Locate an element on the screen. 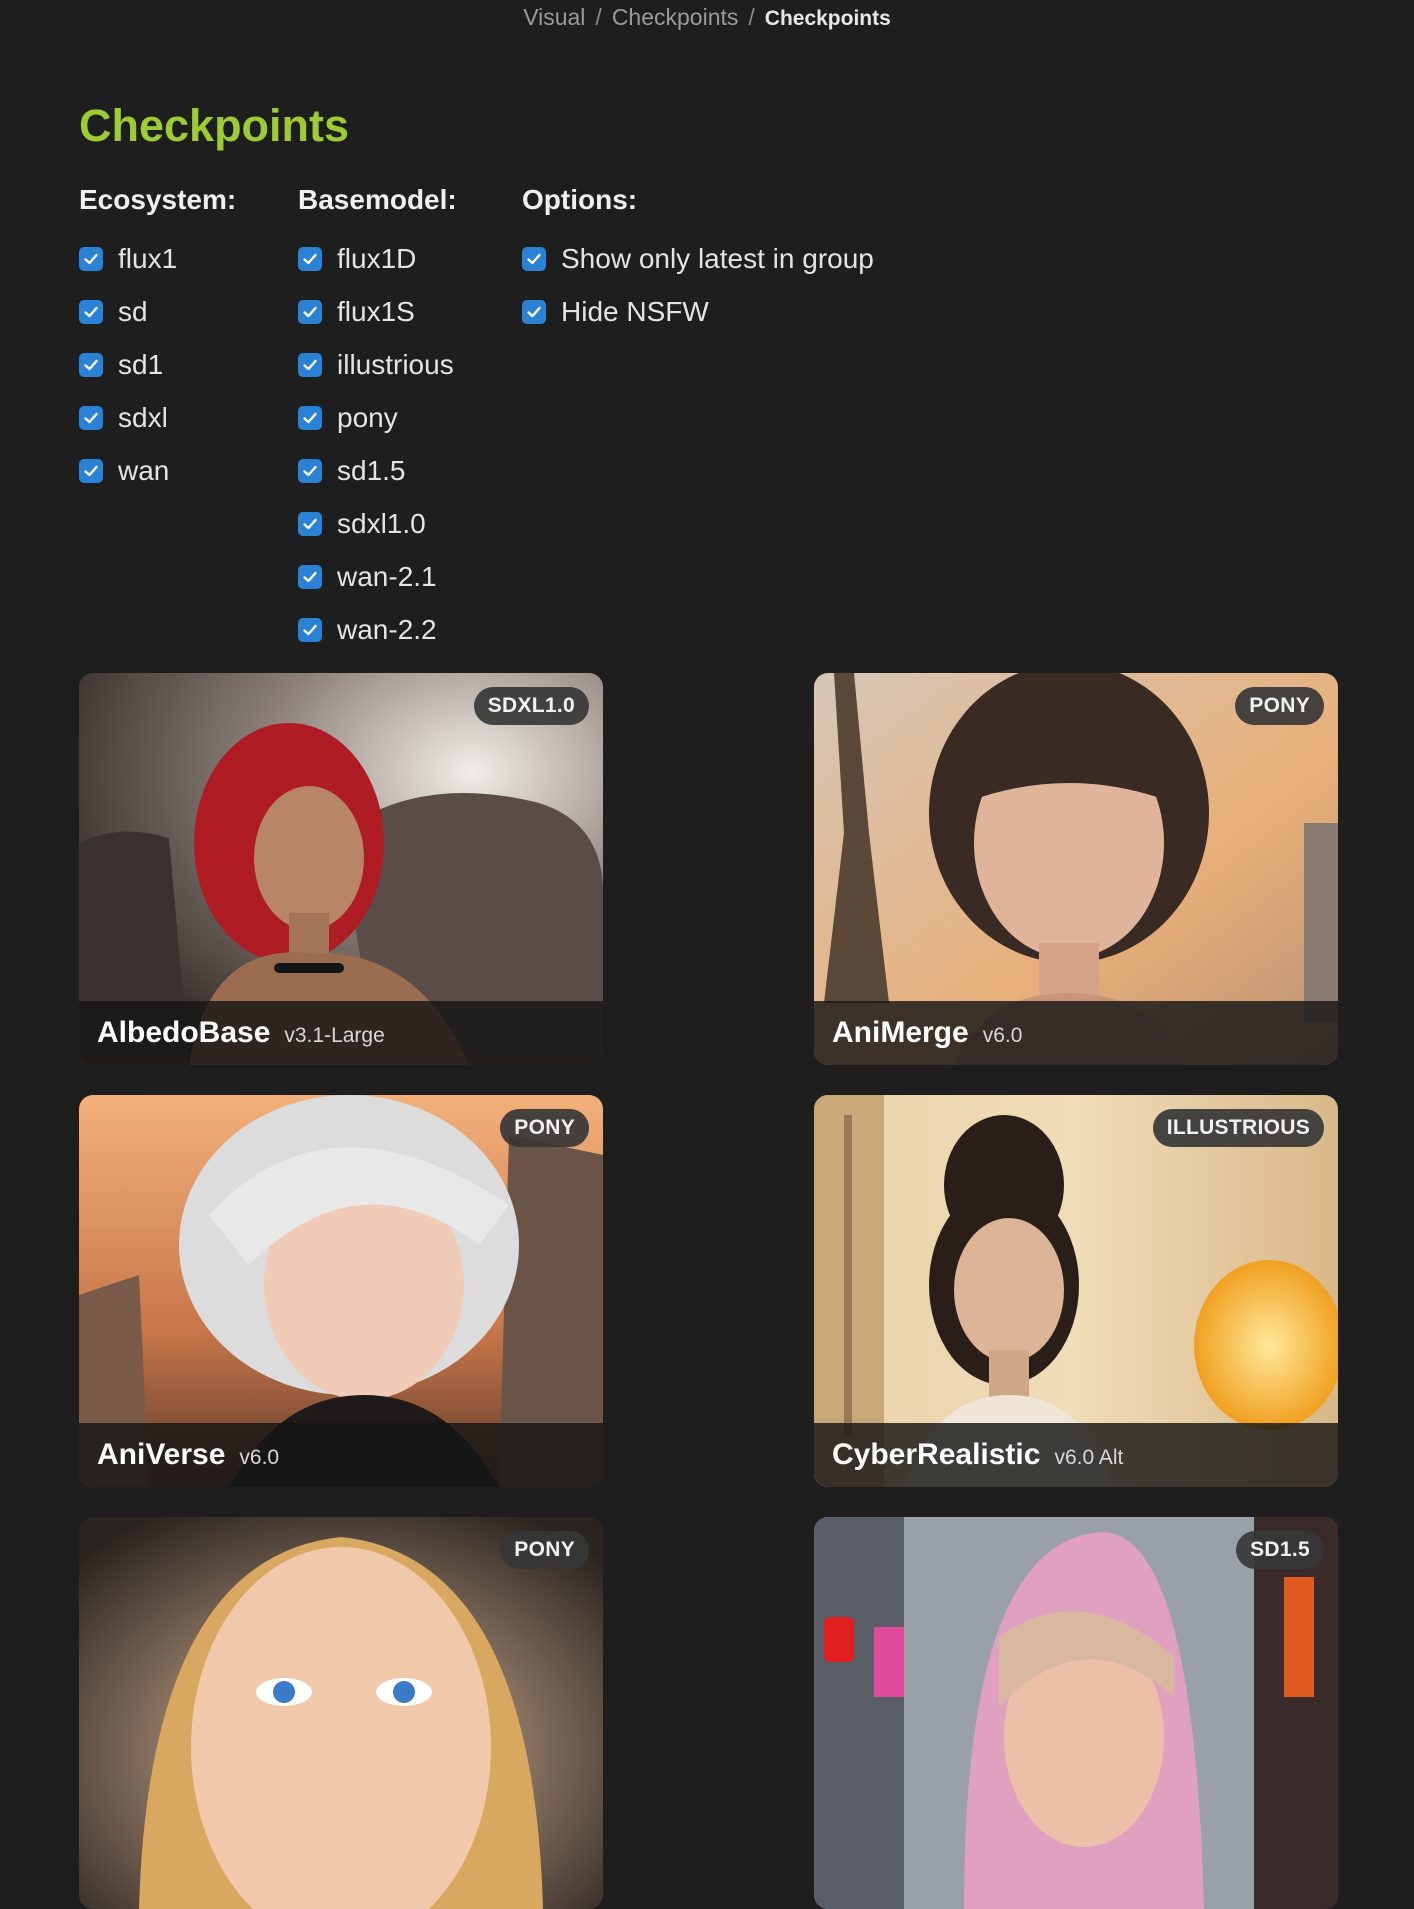 The width and height of the screenshot is (1414, 1909). option-label: Show only latest in group is located at coordinates (717, 258).